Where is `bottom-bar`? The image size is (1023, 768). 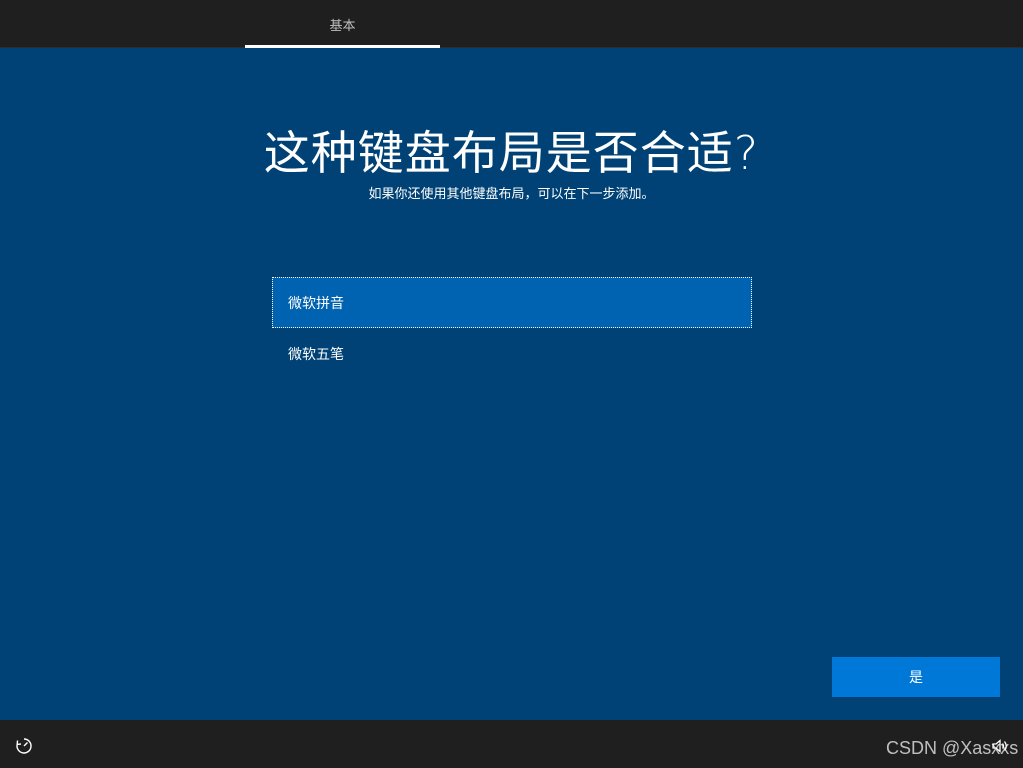 bottom-bar is located at coordinates (511, 744).